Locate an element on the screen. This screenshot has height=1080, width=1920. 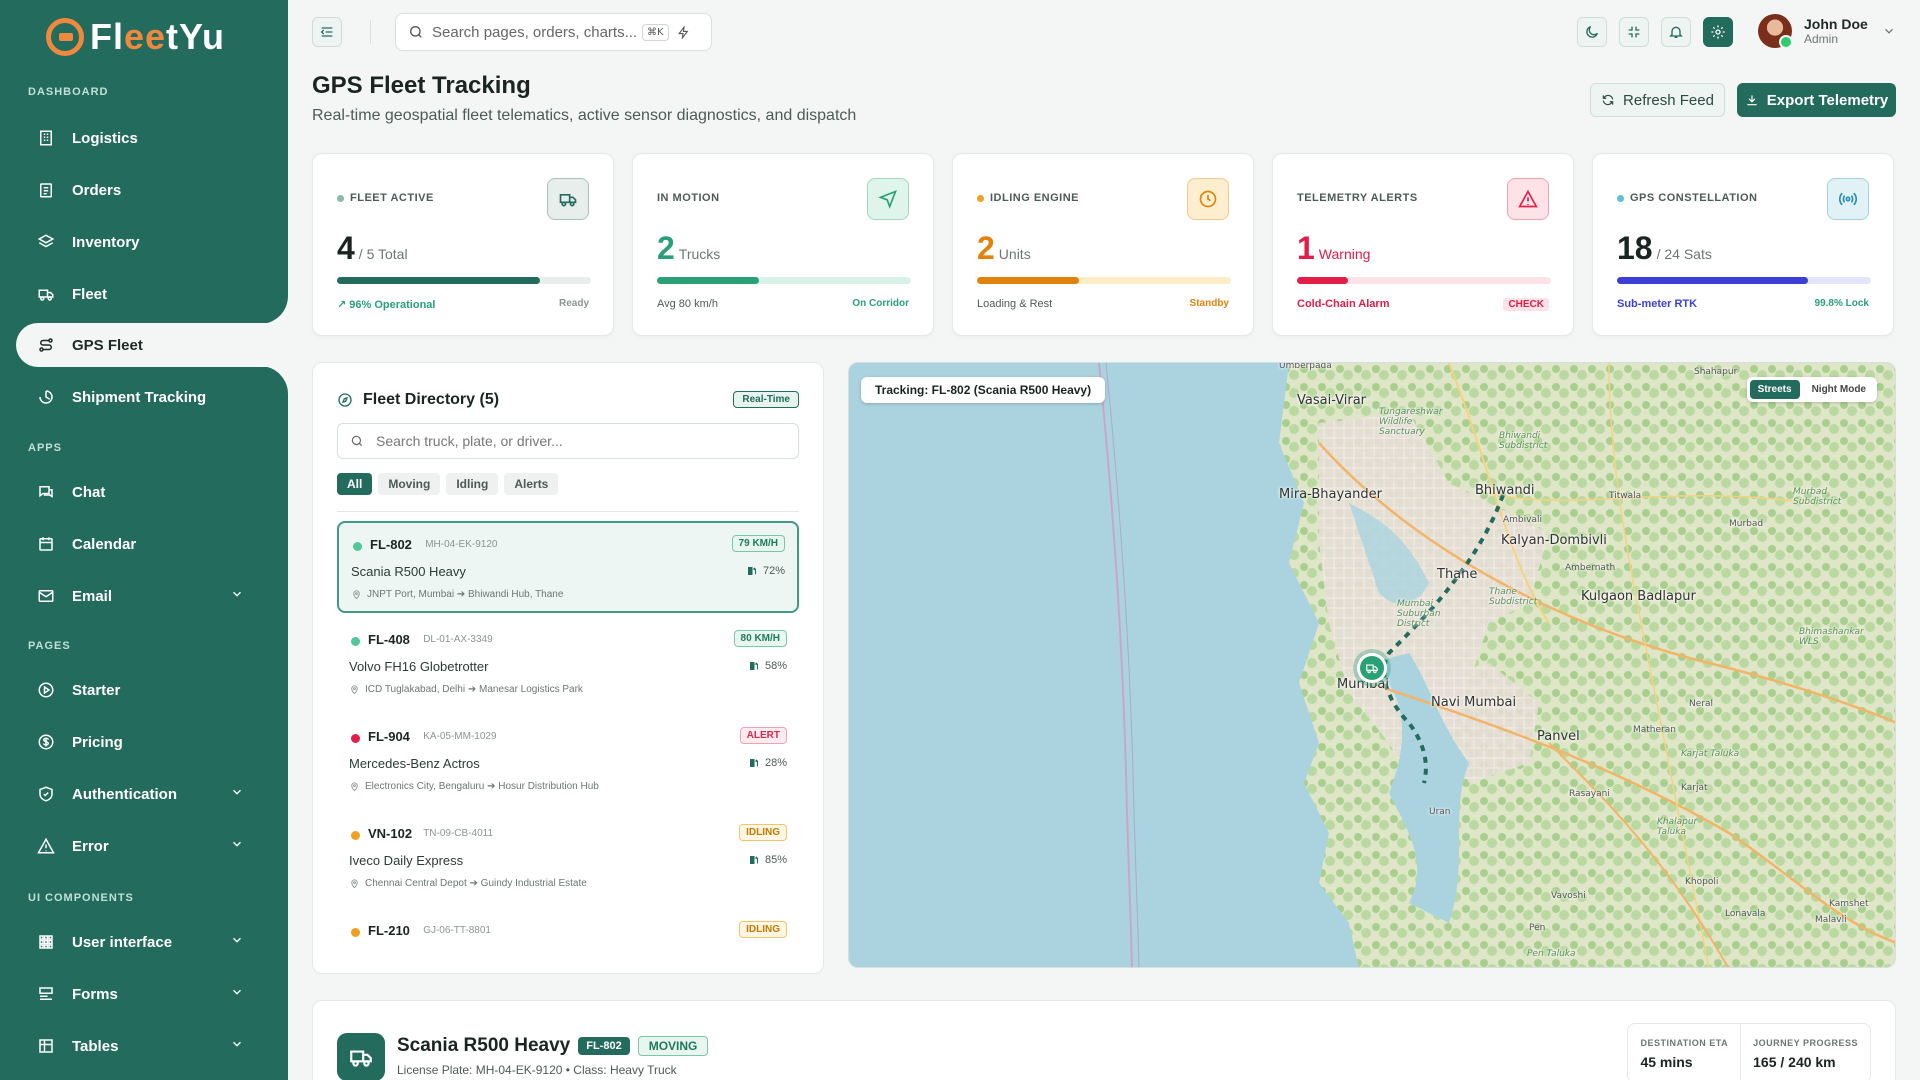
user-menu: John Doe Admin is located at coordinates (1827, 31).